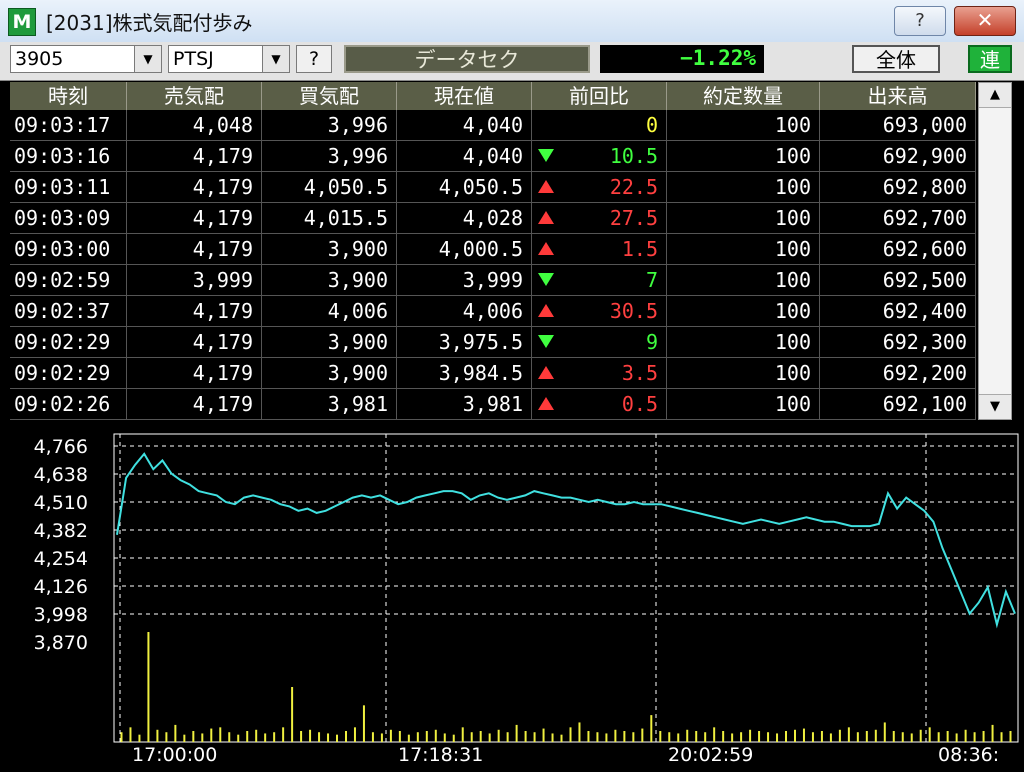 The image size is (1024, 772). Describe the element at coordinates (229, 59) in the screenshot. I see `market-combo: PTSJ ▼` at that location.